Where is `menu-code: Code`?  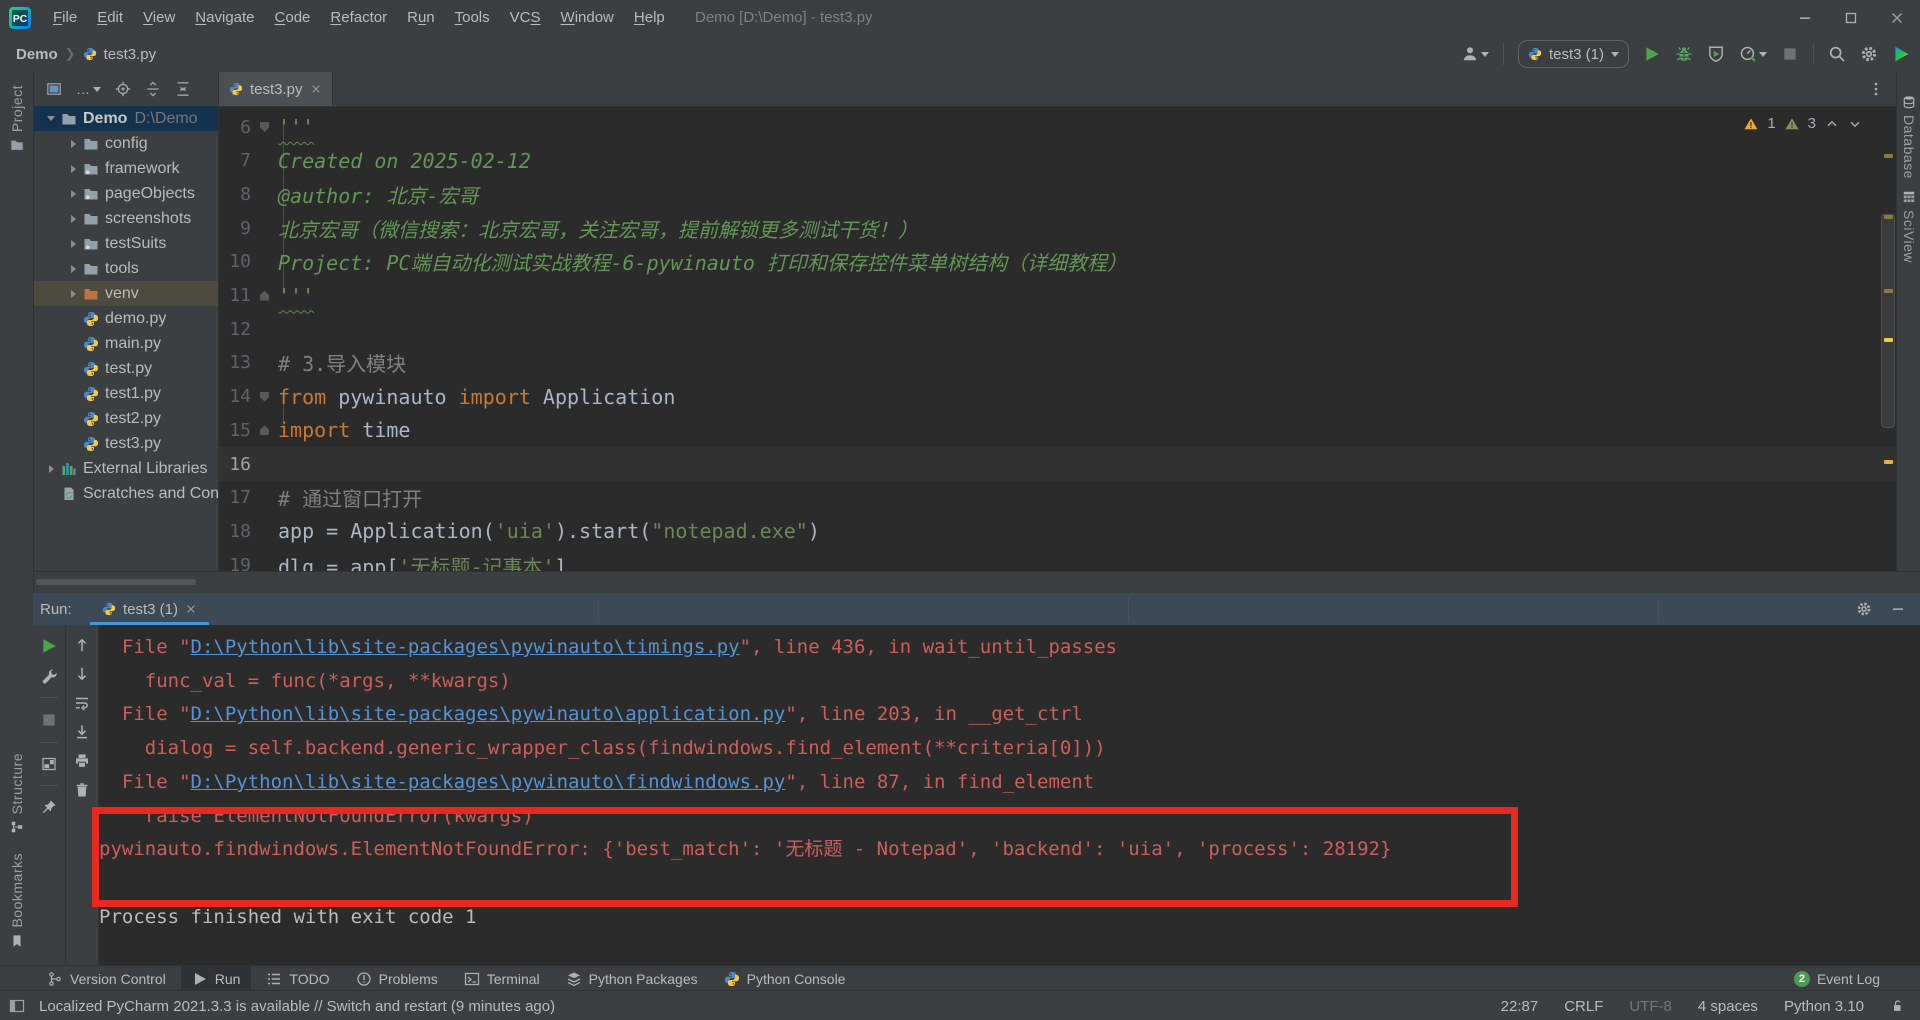 menu-code: Code is located at coordinates (293, 18).